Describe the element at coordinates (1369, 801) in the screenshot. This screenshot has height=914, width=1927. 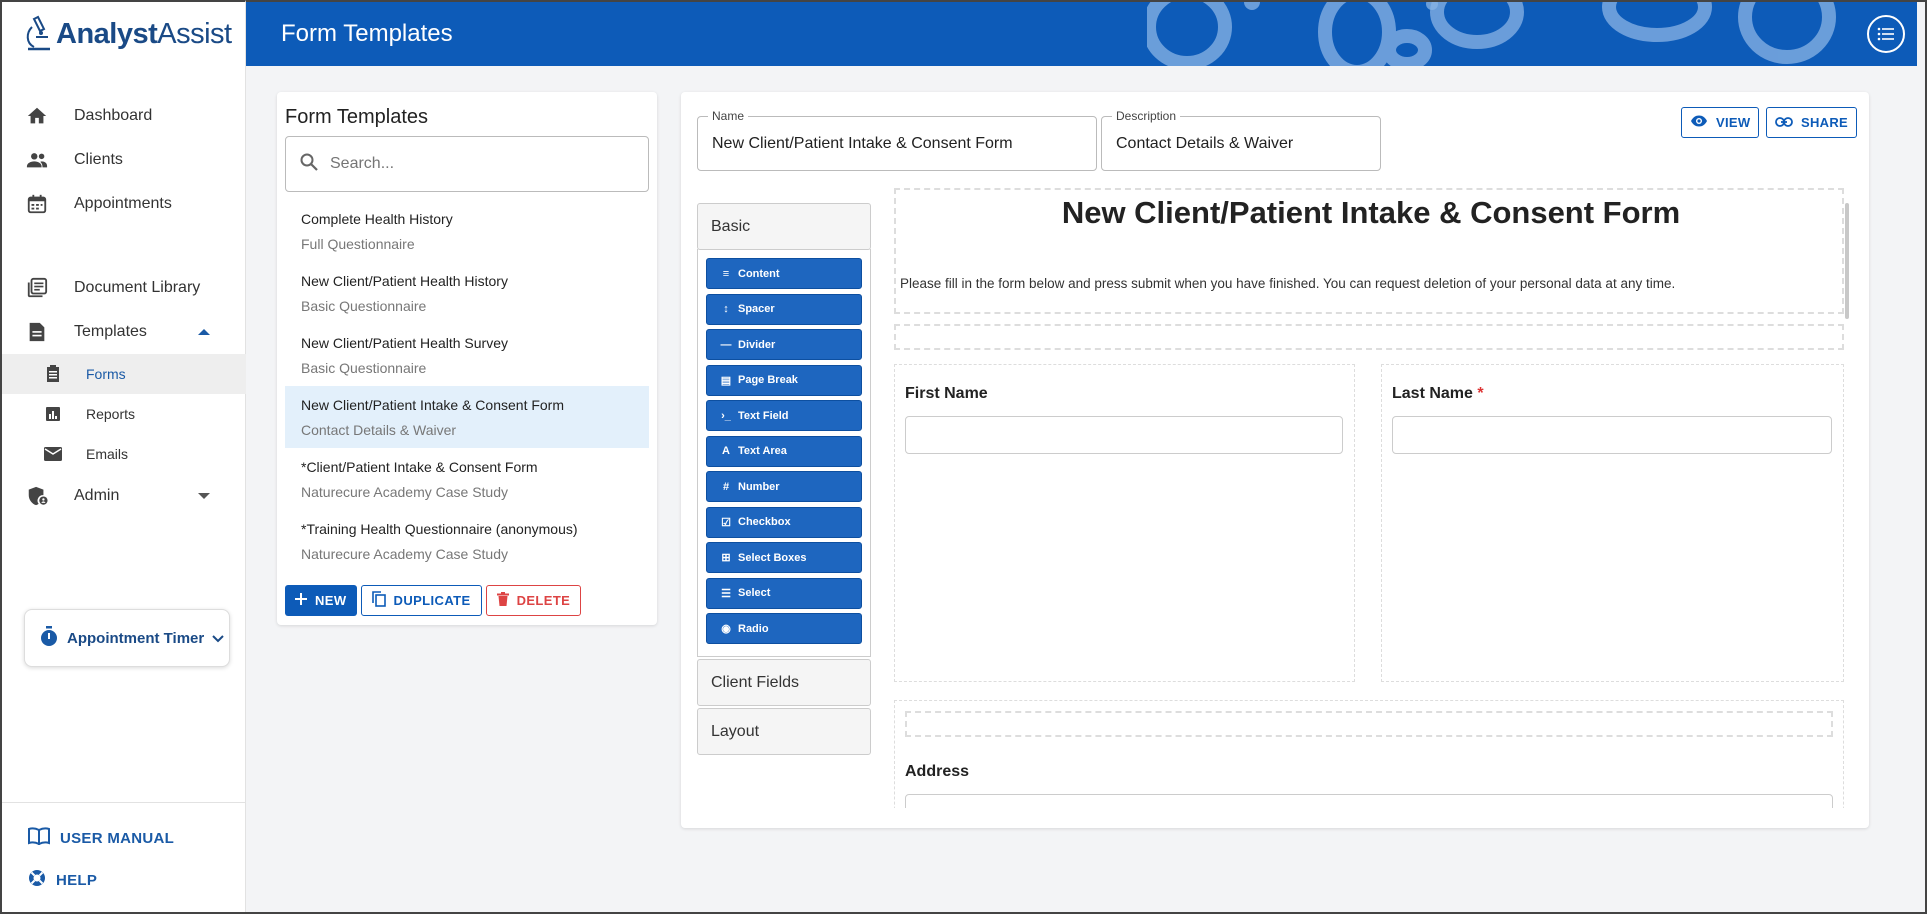
I see `address-input` at that location.